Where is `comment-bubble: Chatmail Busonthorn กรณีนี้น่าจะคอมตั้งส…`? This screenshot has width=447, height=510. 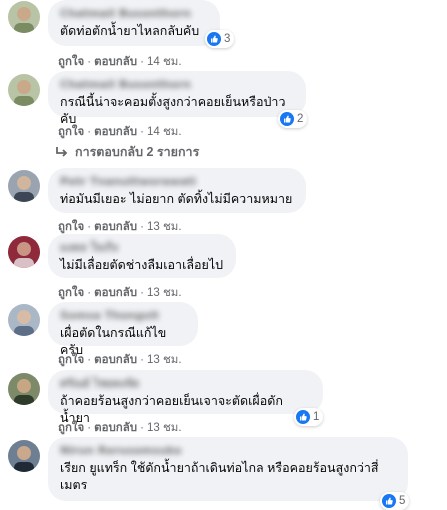 comment-bubble: Chatmail Busonthorn กรณีนี้น่าจะคอมตั้งส… is located at coordinates (177, 98).